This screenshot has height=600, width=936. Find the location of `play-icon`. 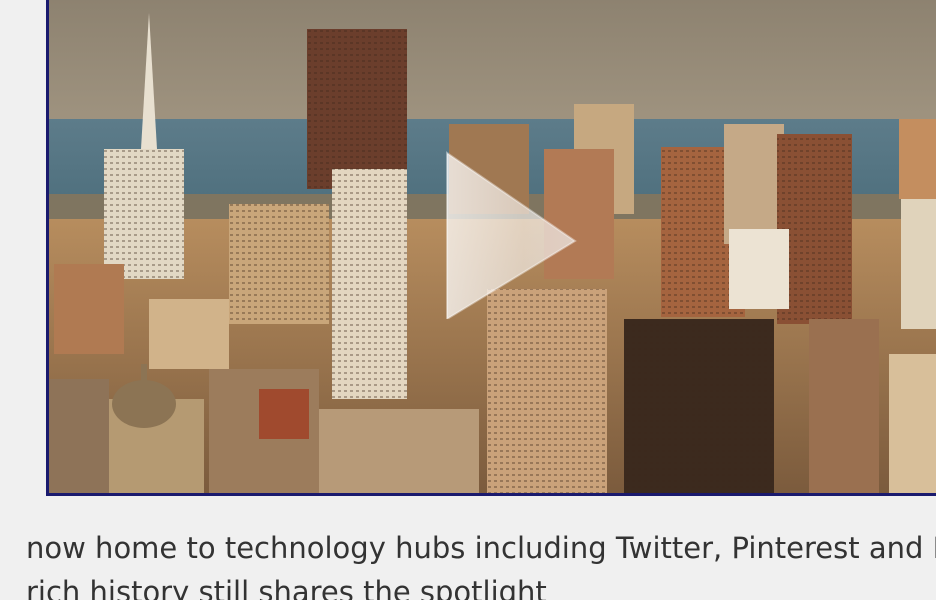

play-icon is located at coordinates (511, 235).